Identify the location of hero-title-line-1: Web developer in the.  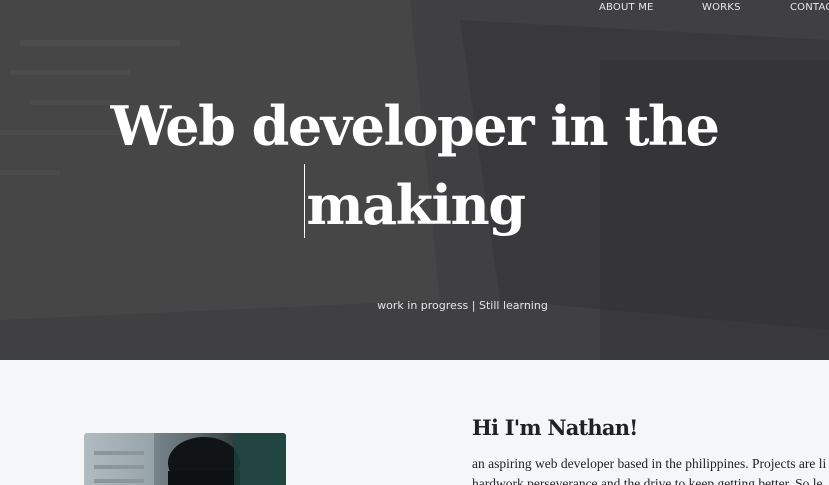
(415, 126).